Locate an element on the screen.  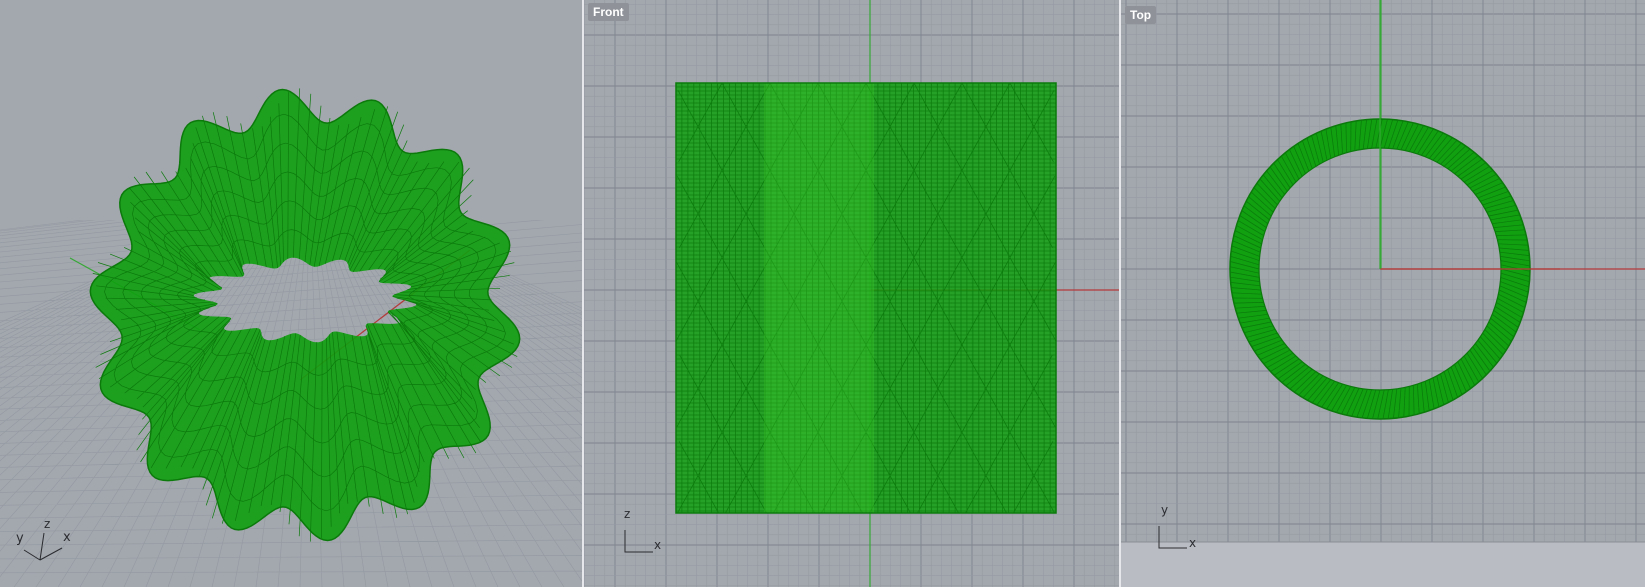
viewport-lower-area is located at coordinates (1383, 564).